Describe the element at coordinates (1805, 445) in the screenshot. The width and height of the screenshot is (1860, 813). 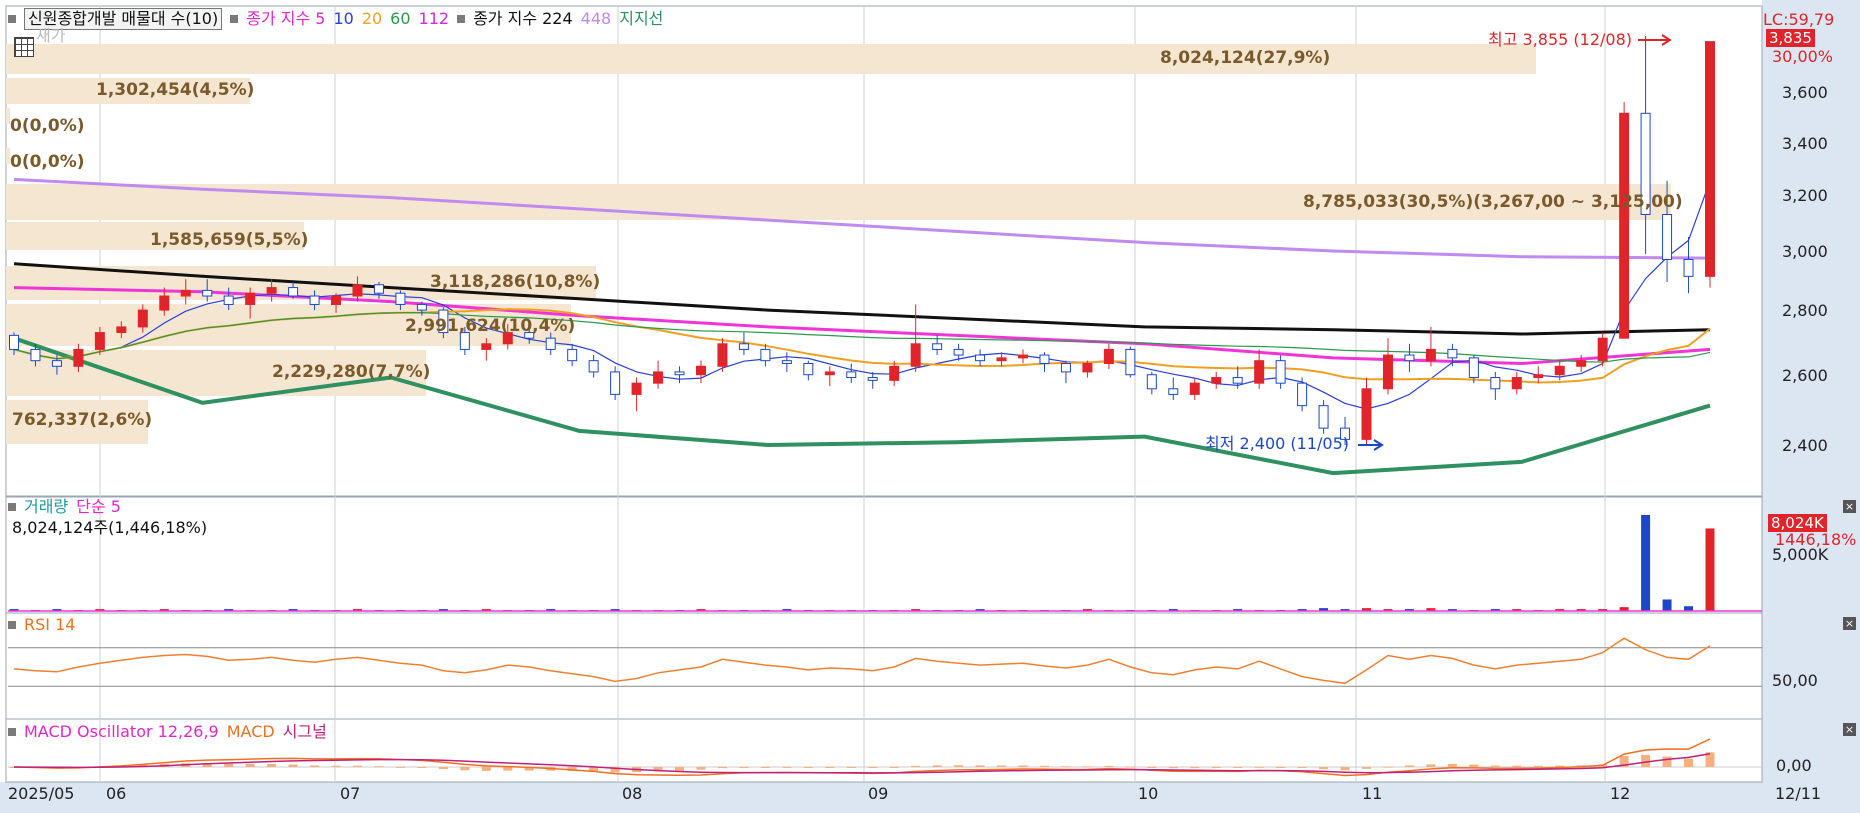
I see `price-tick: 2,400` at that location.